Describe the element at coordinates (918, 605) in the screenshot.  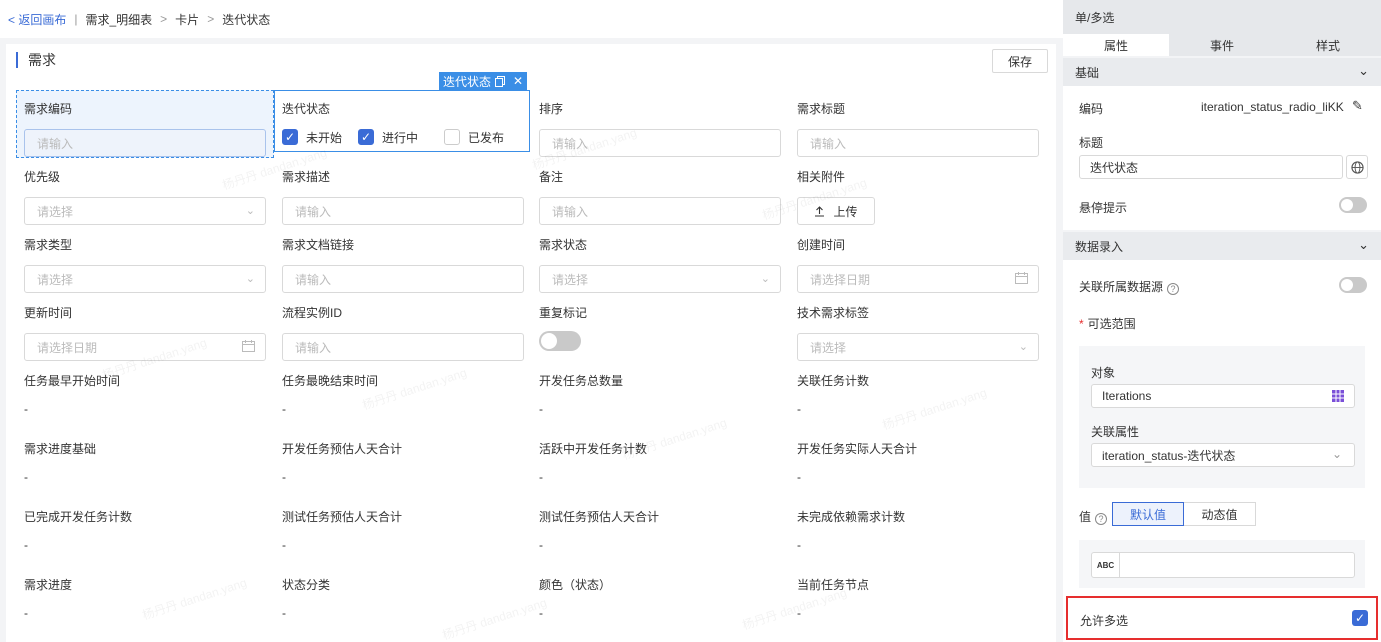
I see `form-field: 当前任务节点 -` at that location.